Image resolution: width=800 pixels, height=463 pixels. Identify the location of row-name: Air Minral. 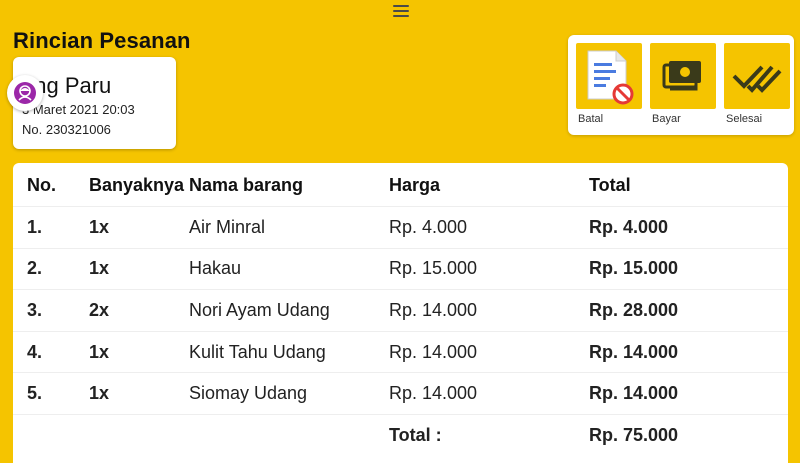
(227, 226).